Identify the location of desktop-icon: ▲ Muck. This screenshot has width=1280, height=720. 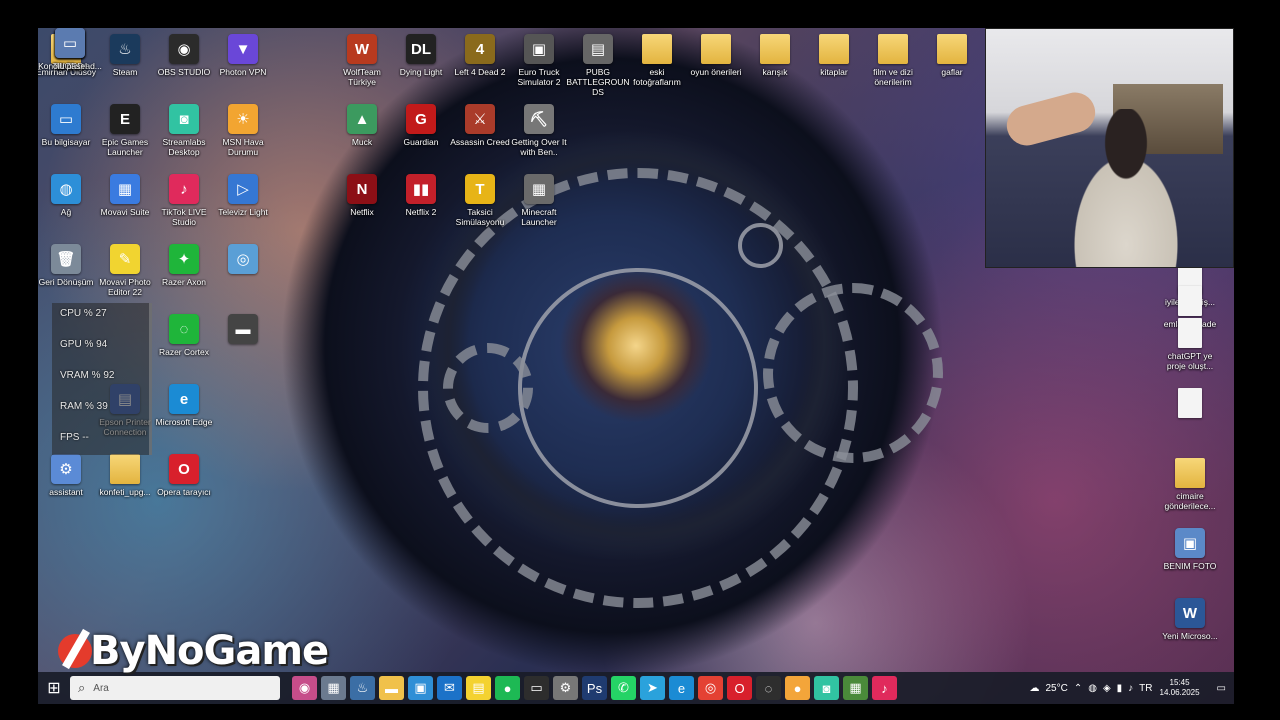
(362, 125).